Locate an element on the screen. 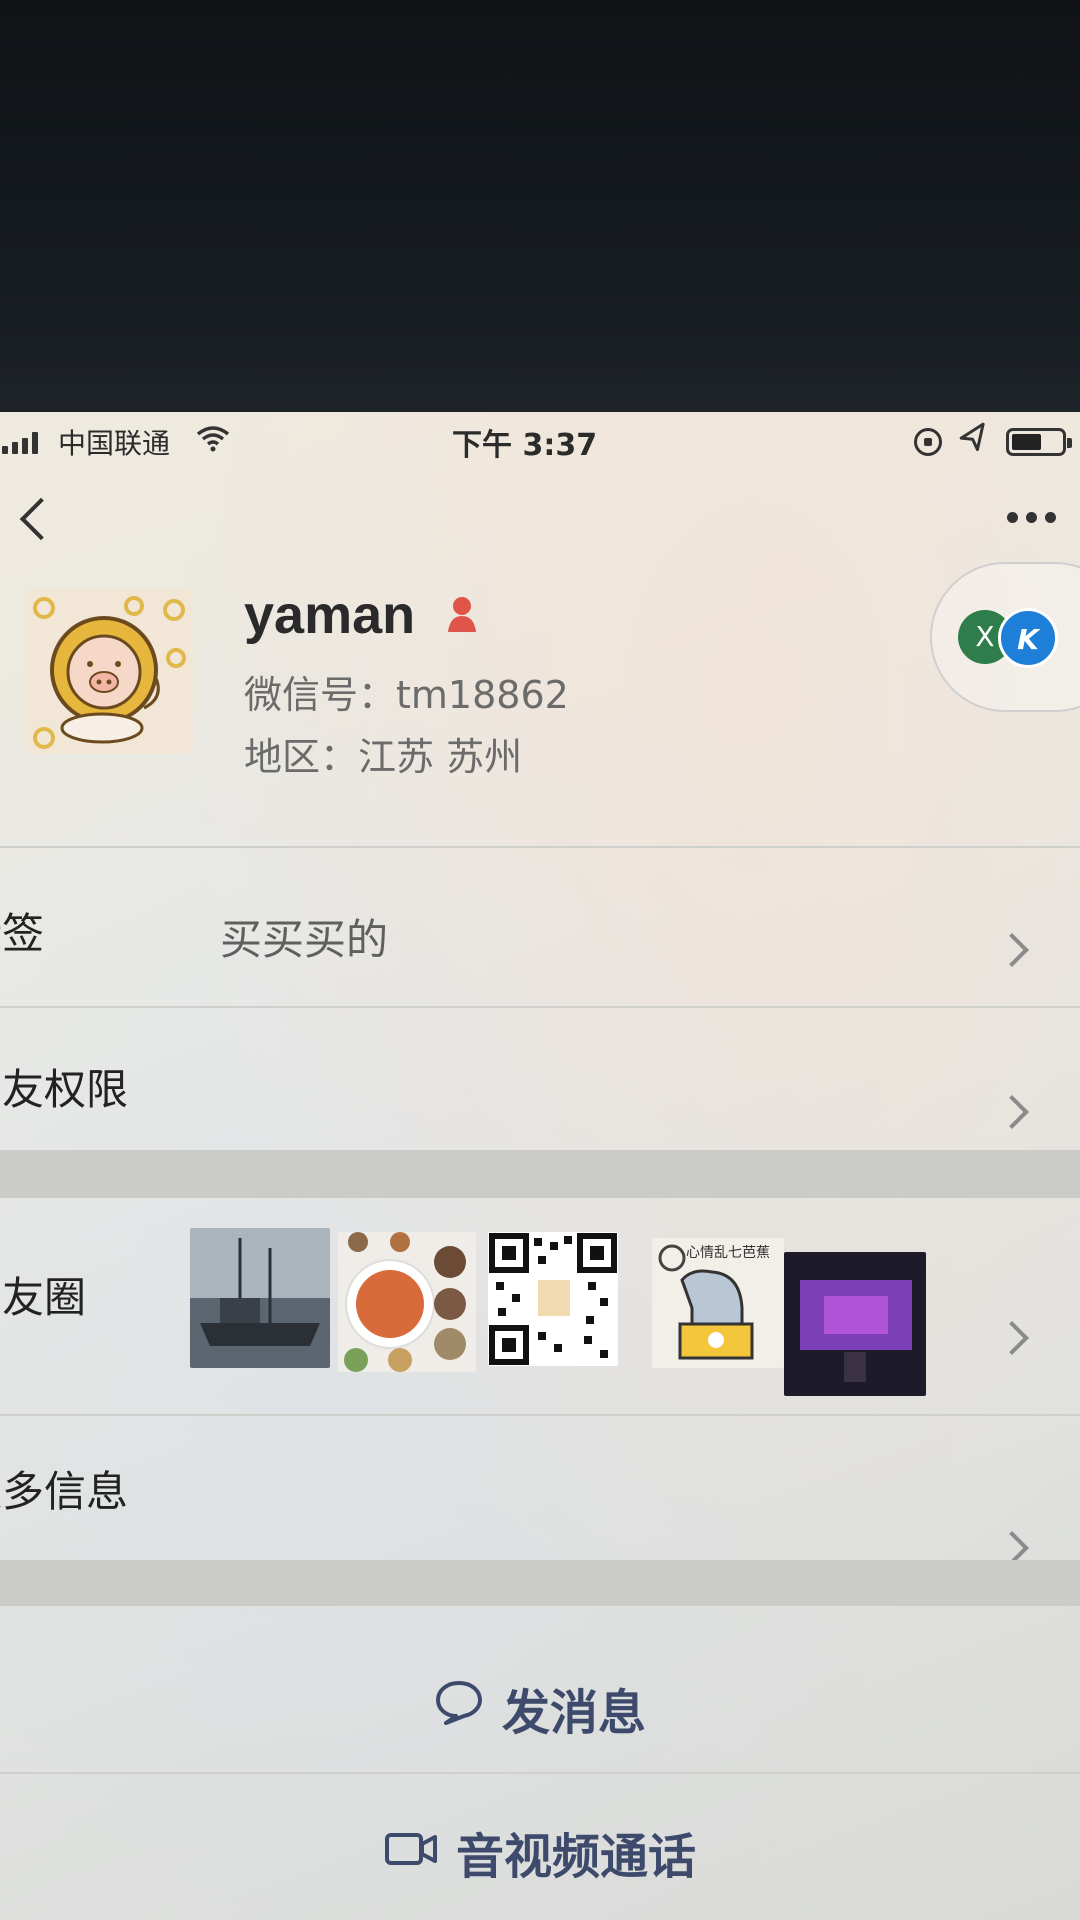  video-call-button: 音视频通话 is located at coordinates (540, 1852).